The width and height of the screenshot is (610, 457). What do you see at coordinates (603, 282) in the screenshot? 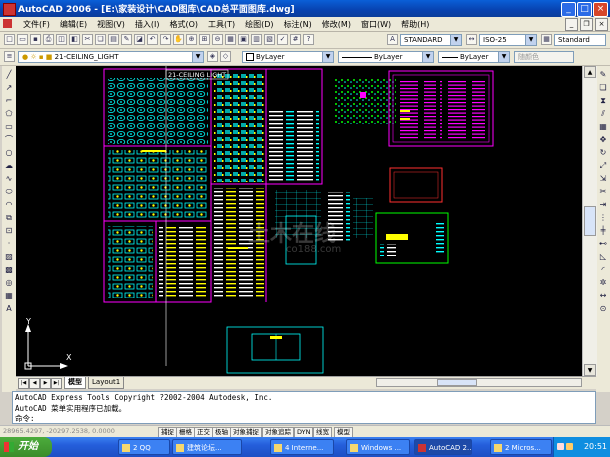
I see `explode-icon: ✲` at bounding box center [603, 282].